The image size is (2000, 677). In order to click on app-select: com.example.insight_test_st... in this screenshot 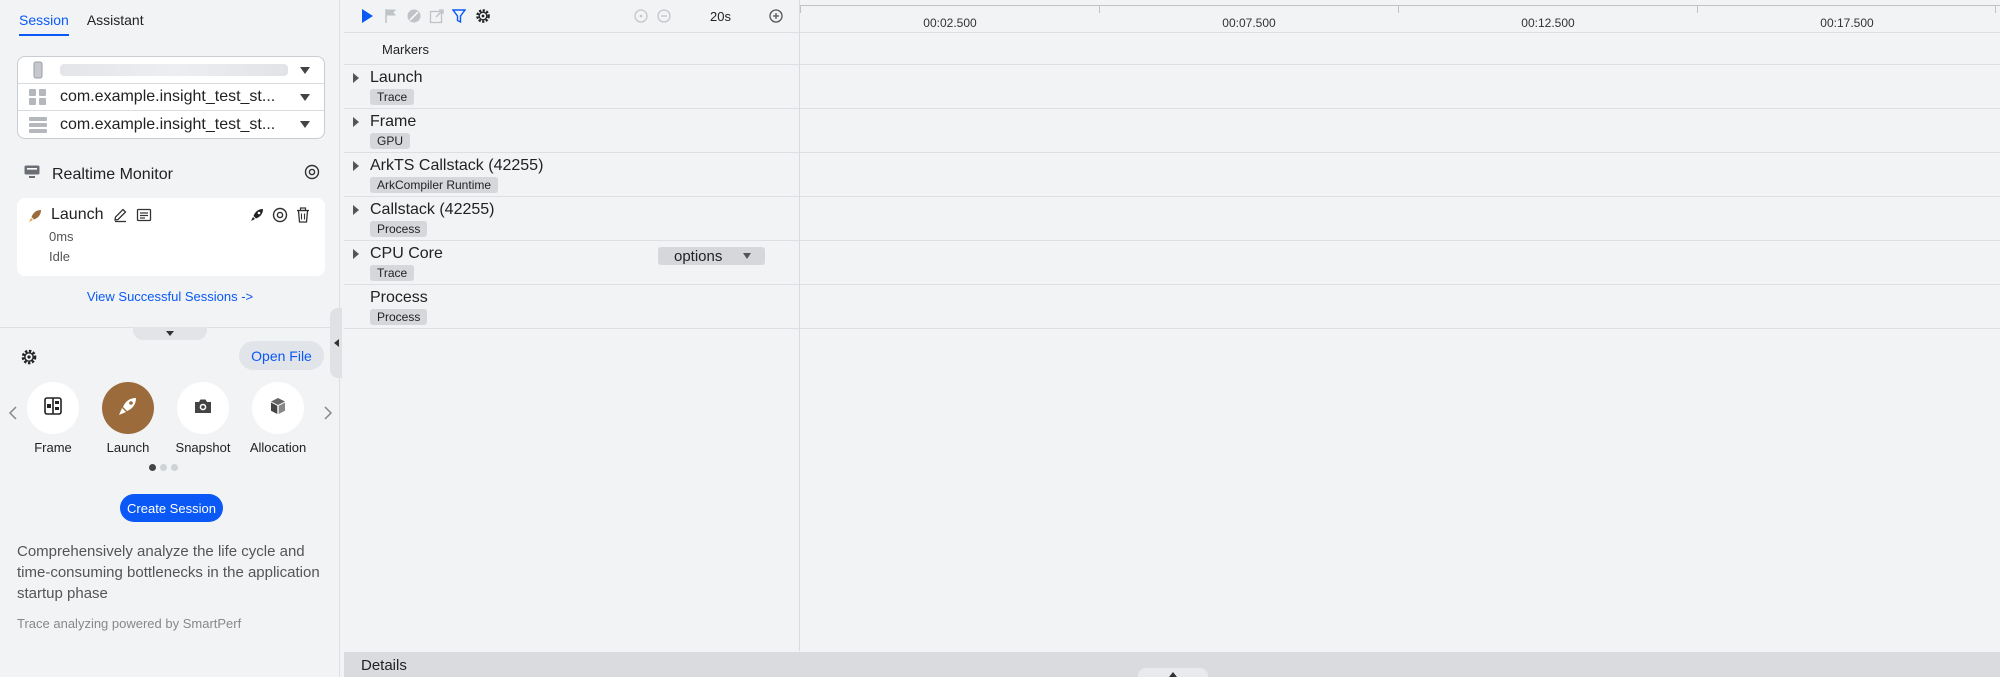, I will do `click(171, 97)`.